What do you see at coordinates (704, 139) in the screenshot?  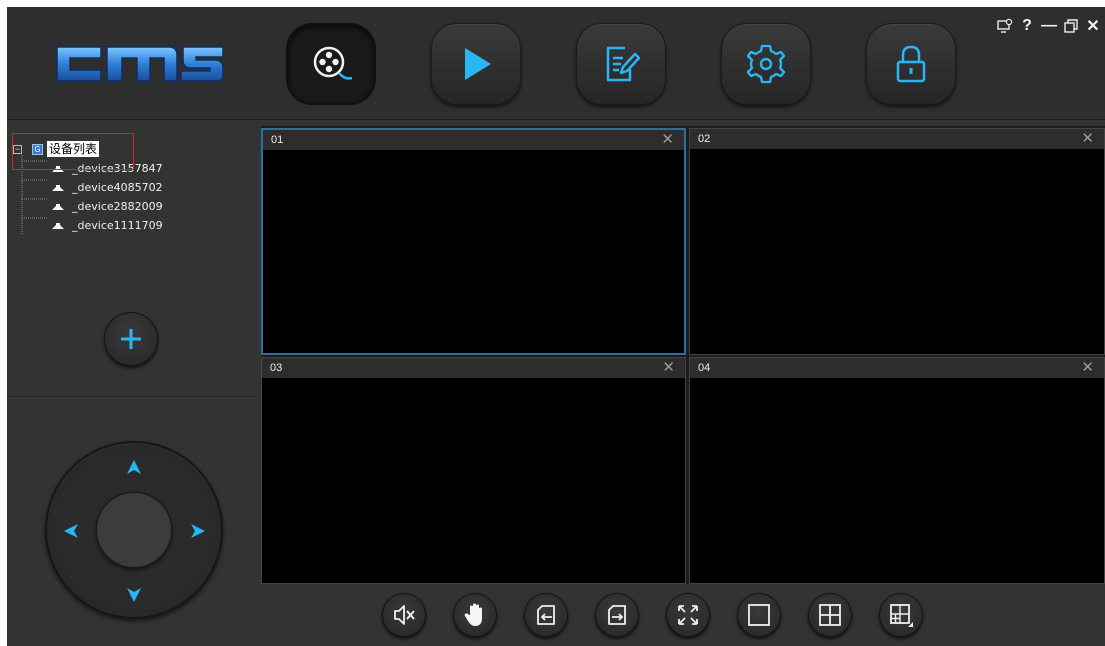 I see `pane-number: 02` at bounding box center [704, 139].